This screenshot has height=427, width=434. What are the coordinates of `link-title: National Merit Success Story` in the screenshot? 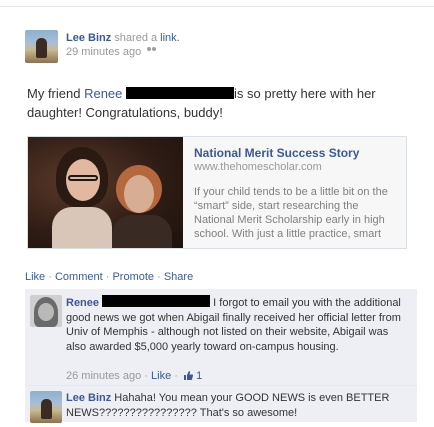 It's located at (276, 153).